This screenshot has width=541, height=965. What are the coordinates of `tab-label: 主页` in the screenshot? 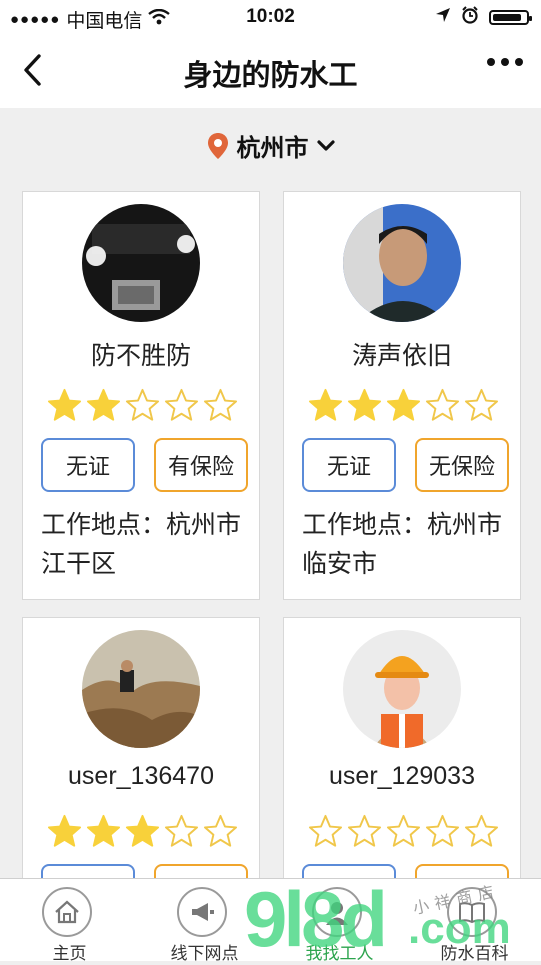 It's located at (69, 953).